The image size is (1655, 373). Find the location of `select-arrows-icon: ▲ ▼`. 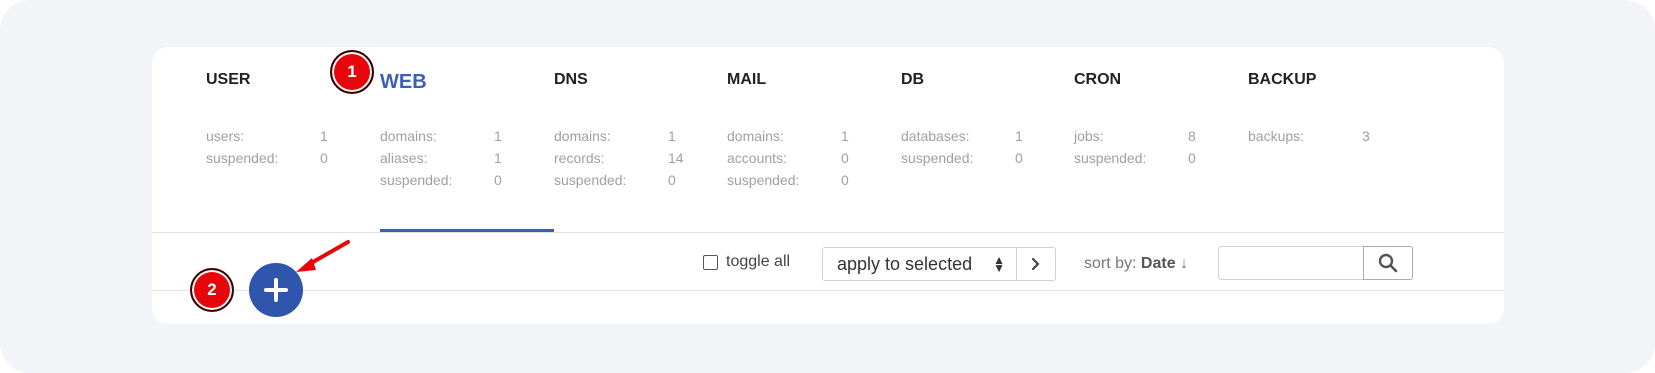

select-arrows-icon: ▲ ▼ is located at coordinates (999, 264).